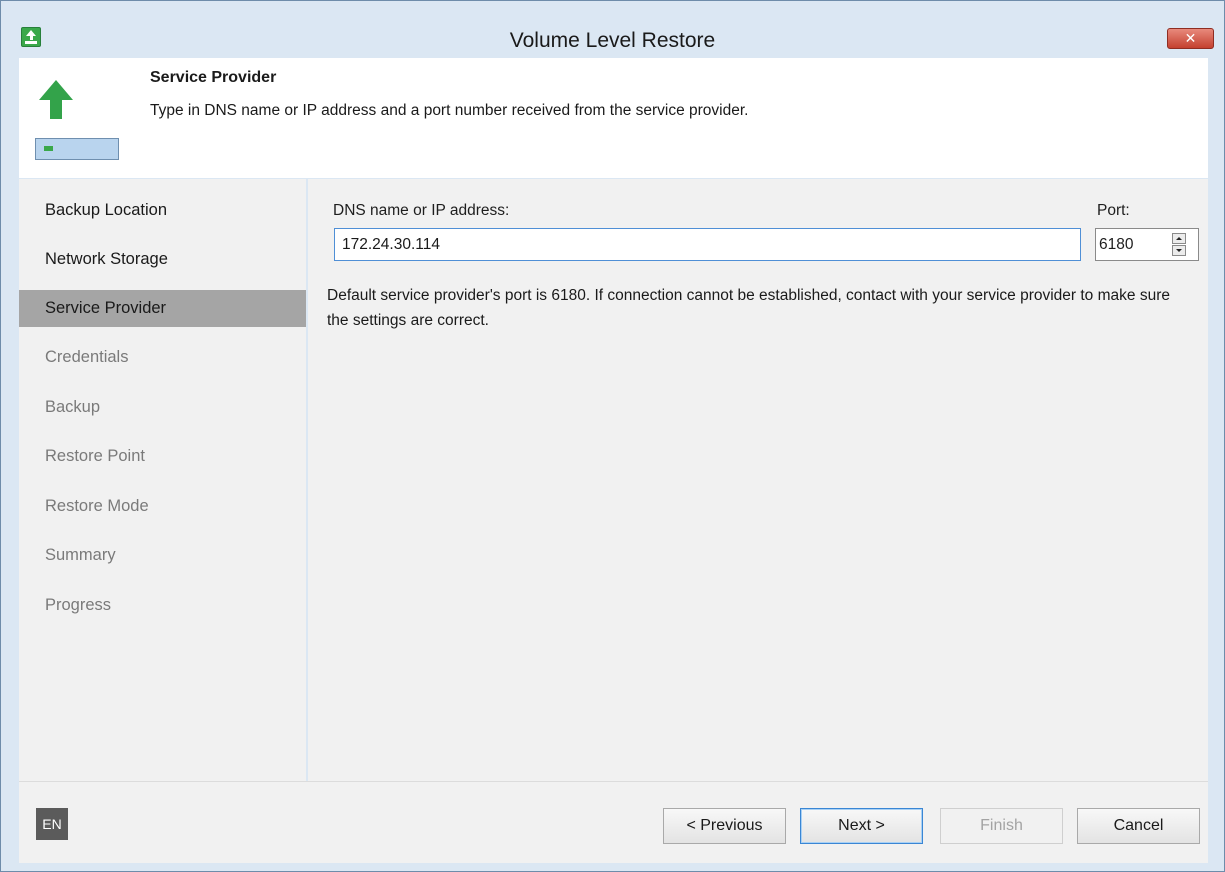 This screenshot has width=1225, height=872. I want to click on step-restore-point: Restore Point, so click(95, 456).